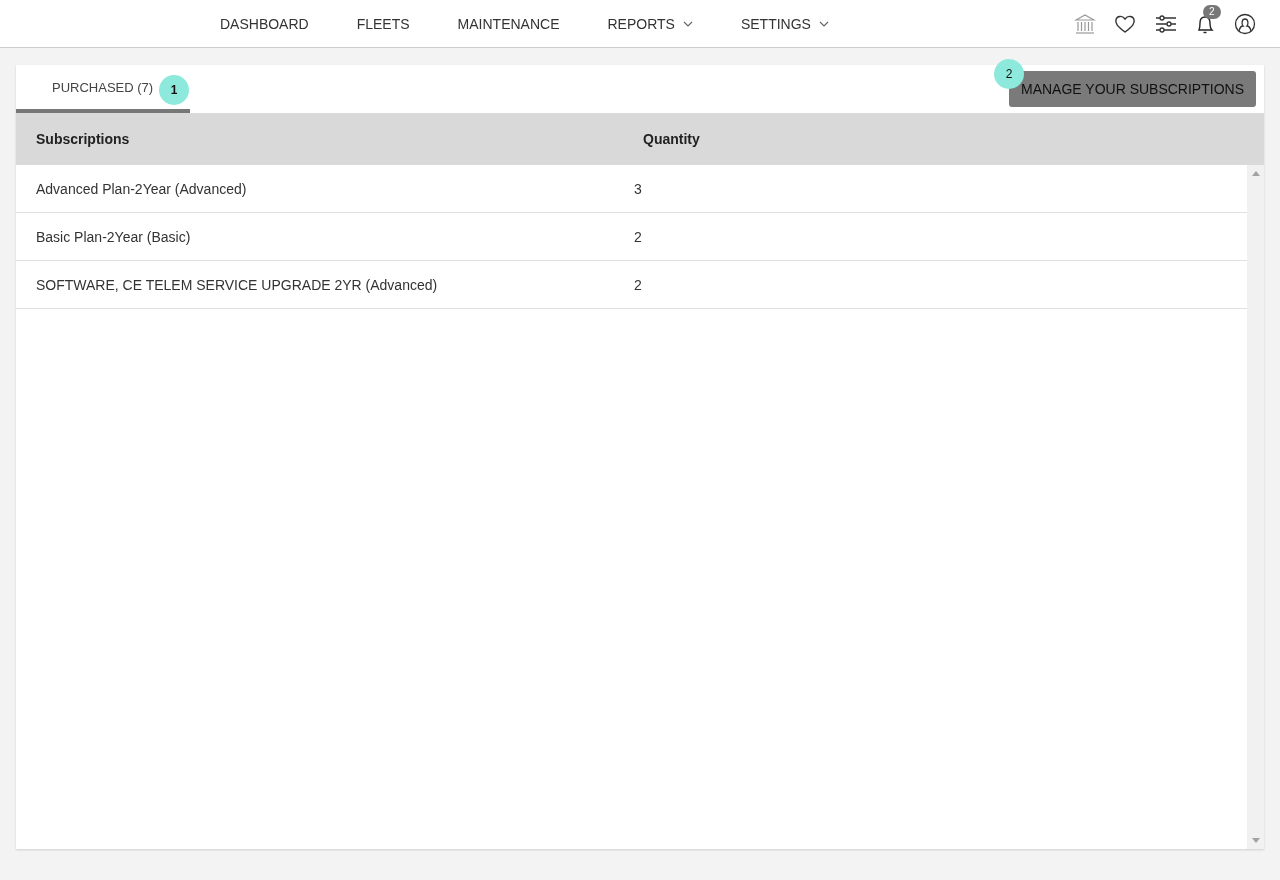 The image size is (1280, 880). What do you see at coordinates (1085, 23) in the screenshot?
I see `bank-icon` at bounding box center [1085, 23].